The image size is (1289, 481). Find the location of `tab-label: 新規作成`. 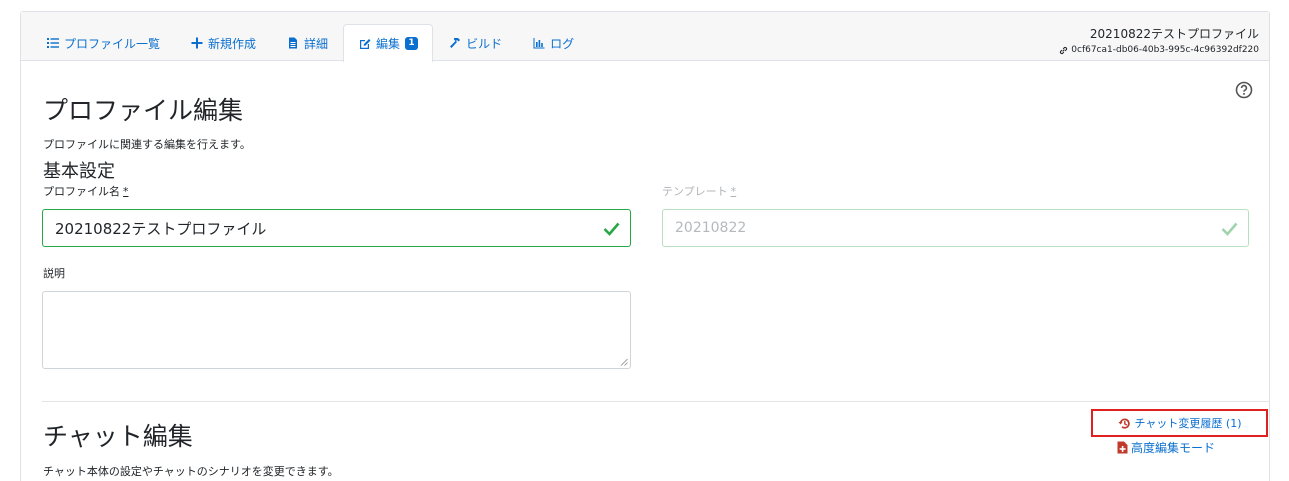

tab-label: 新規作成 is located at coordinates (232, 43).